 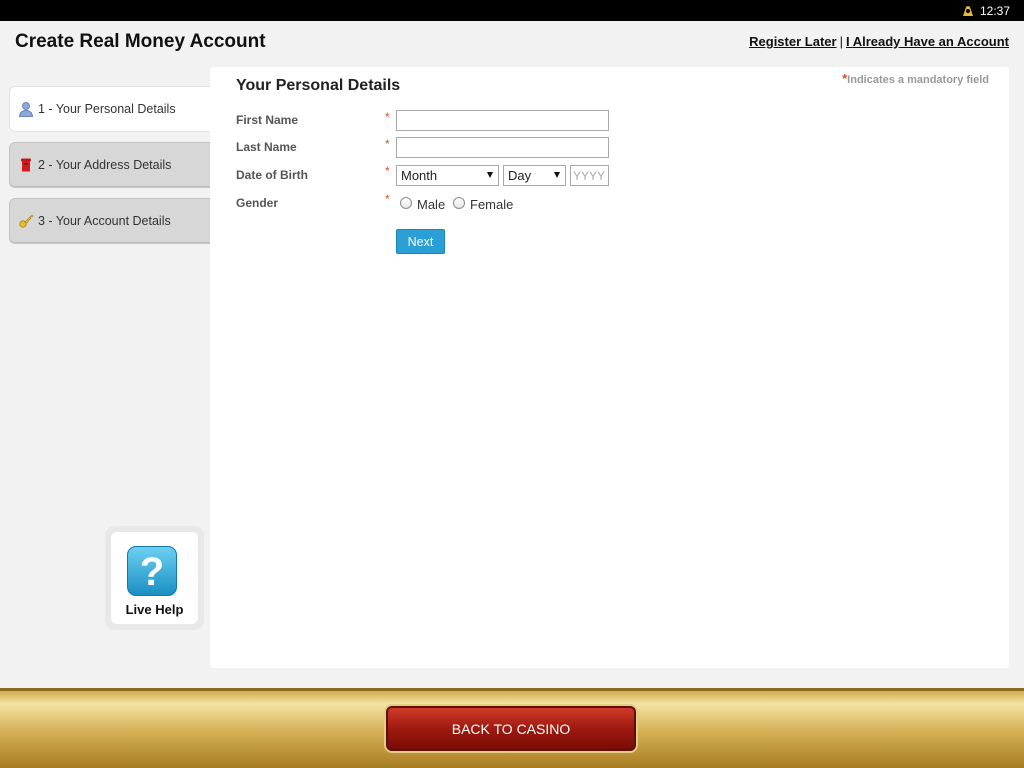 I want to click on first-name-input, so click(x=502, y=120).